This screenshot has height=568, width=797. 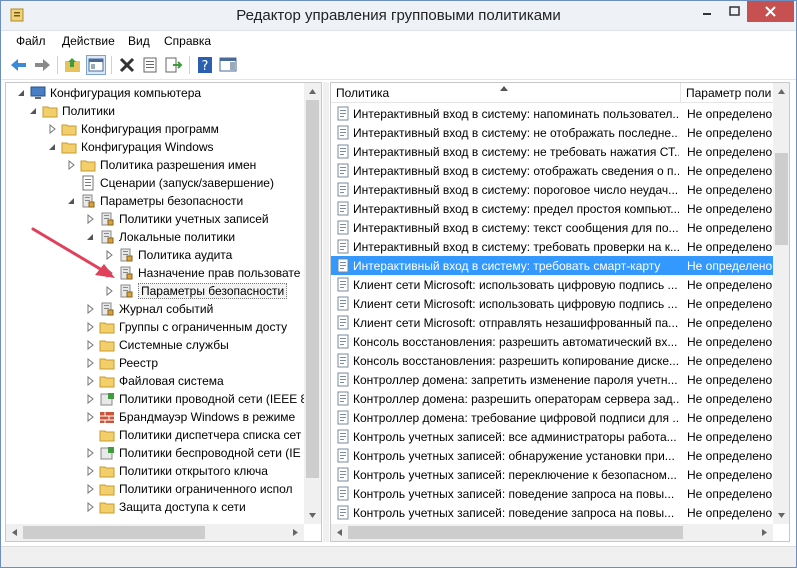 I want to click on back-button, so click(x=19, y=65).